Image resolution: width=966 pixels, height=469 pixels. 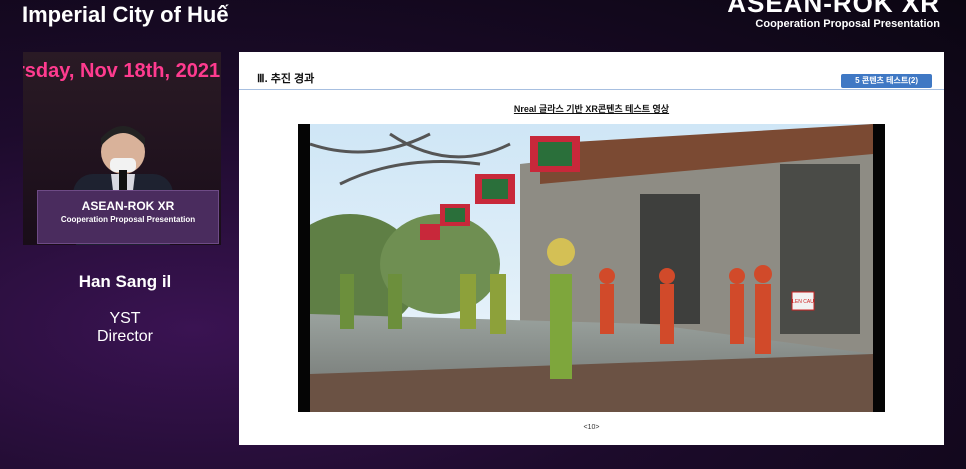 What do you see at coordinates (591, 427) in the screenshot?
I see `slide-page-number: <10>` at bounding box center [591, 427].